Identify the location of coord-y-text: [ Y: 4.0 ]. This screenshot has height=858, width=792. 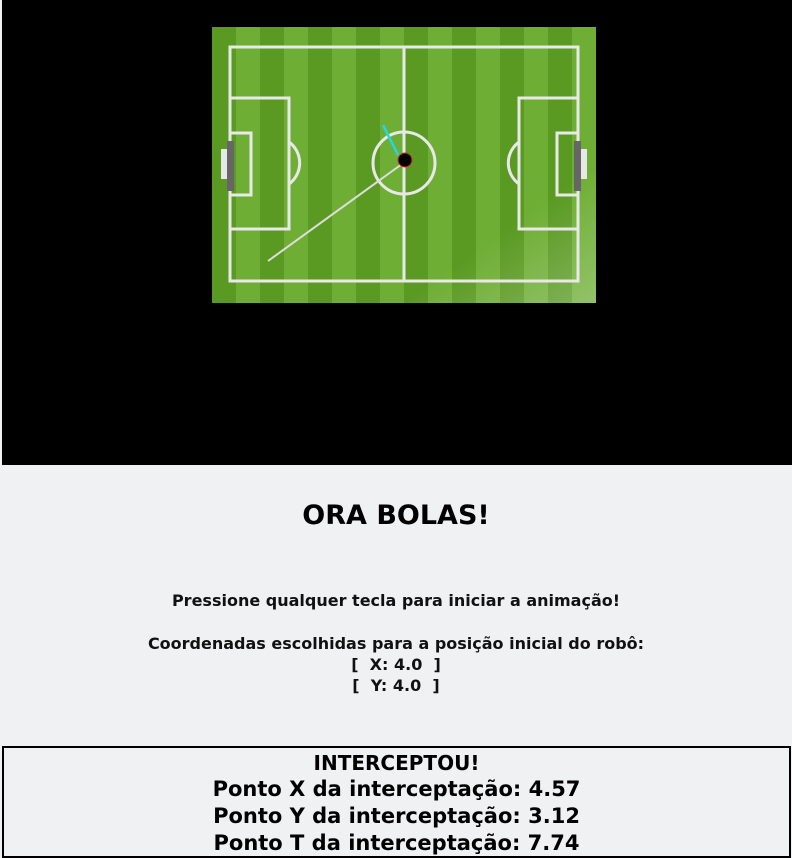
(396, 685).